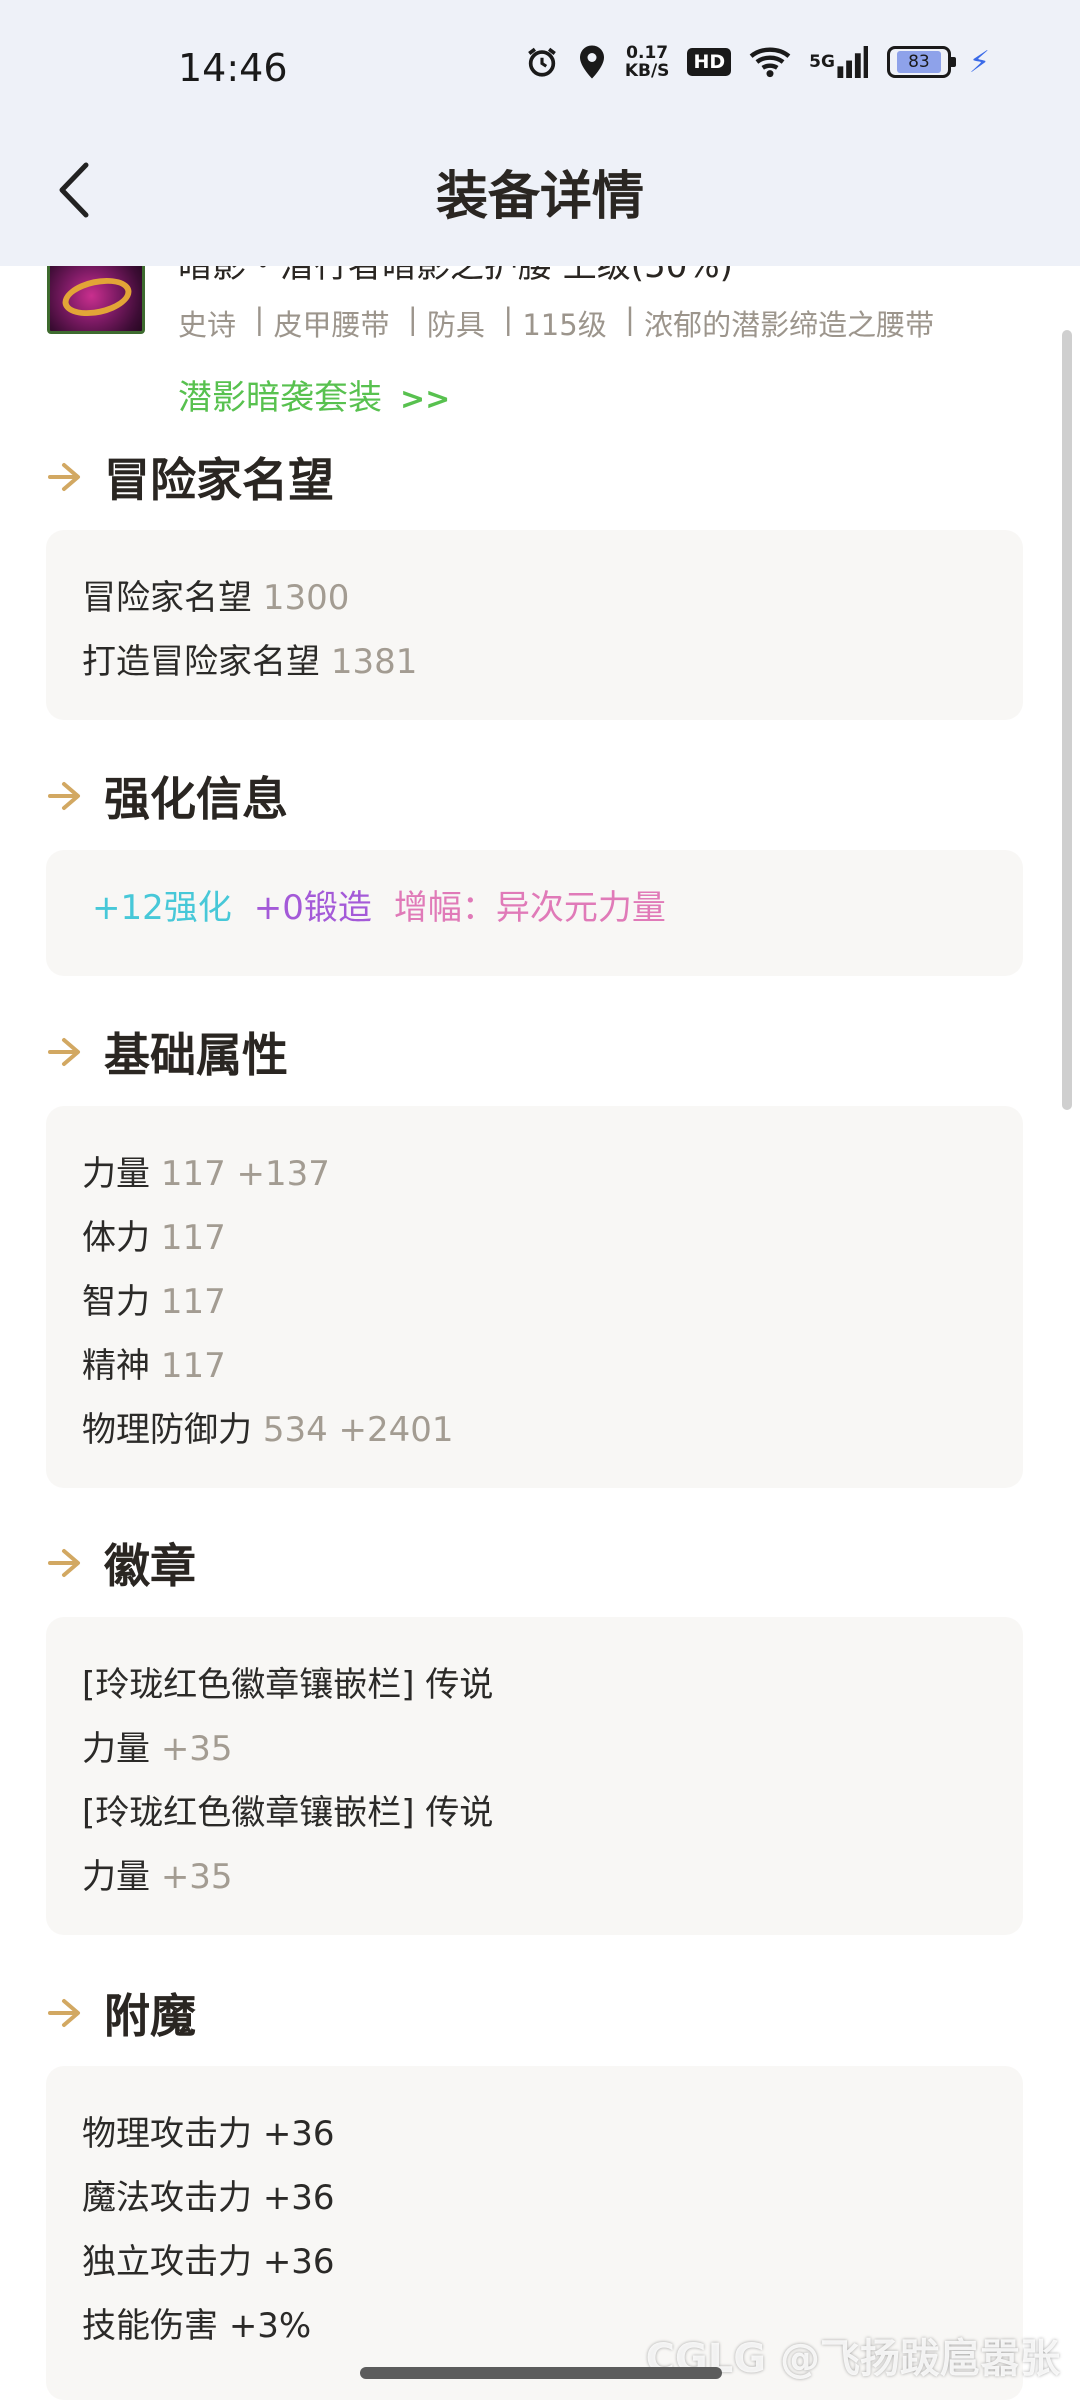 This screenshot has height=2400, width=1080. What do you see at coordinates (789, 325) in the screenshot?
I see `item-source: 浓郁的潜影缔造之腰带` at bounding box center [789, 325].